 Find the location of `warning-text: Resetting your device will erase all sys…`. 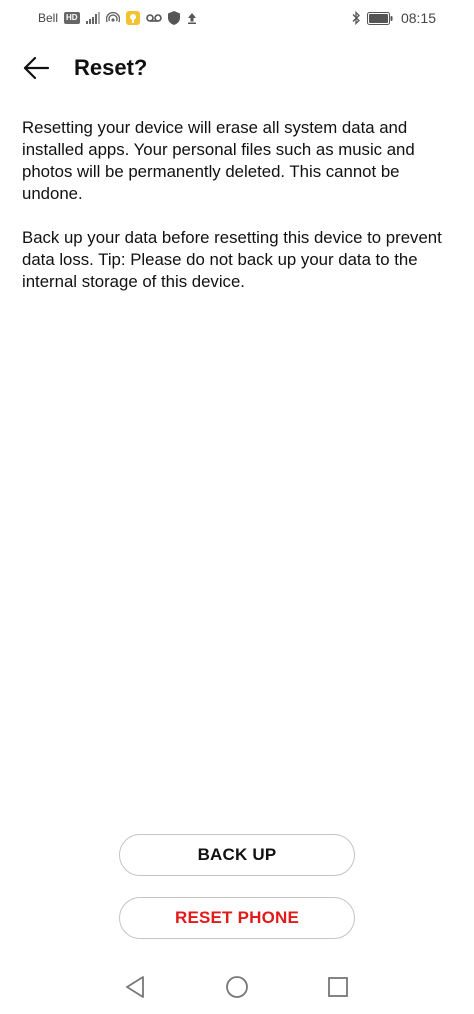

warning-text: Resetting your device will erase all sys… is located at coordinates (218, 160).